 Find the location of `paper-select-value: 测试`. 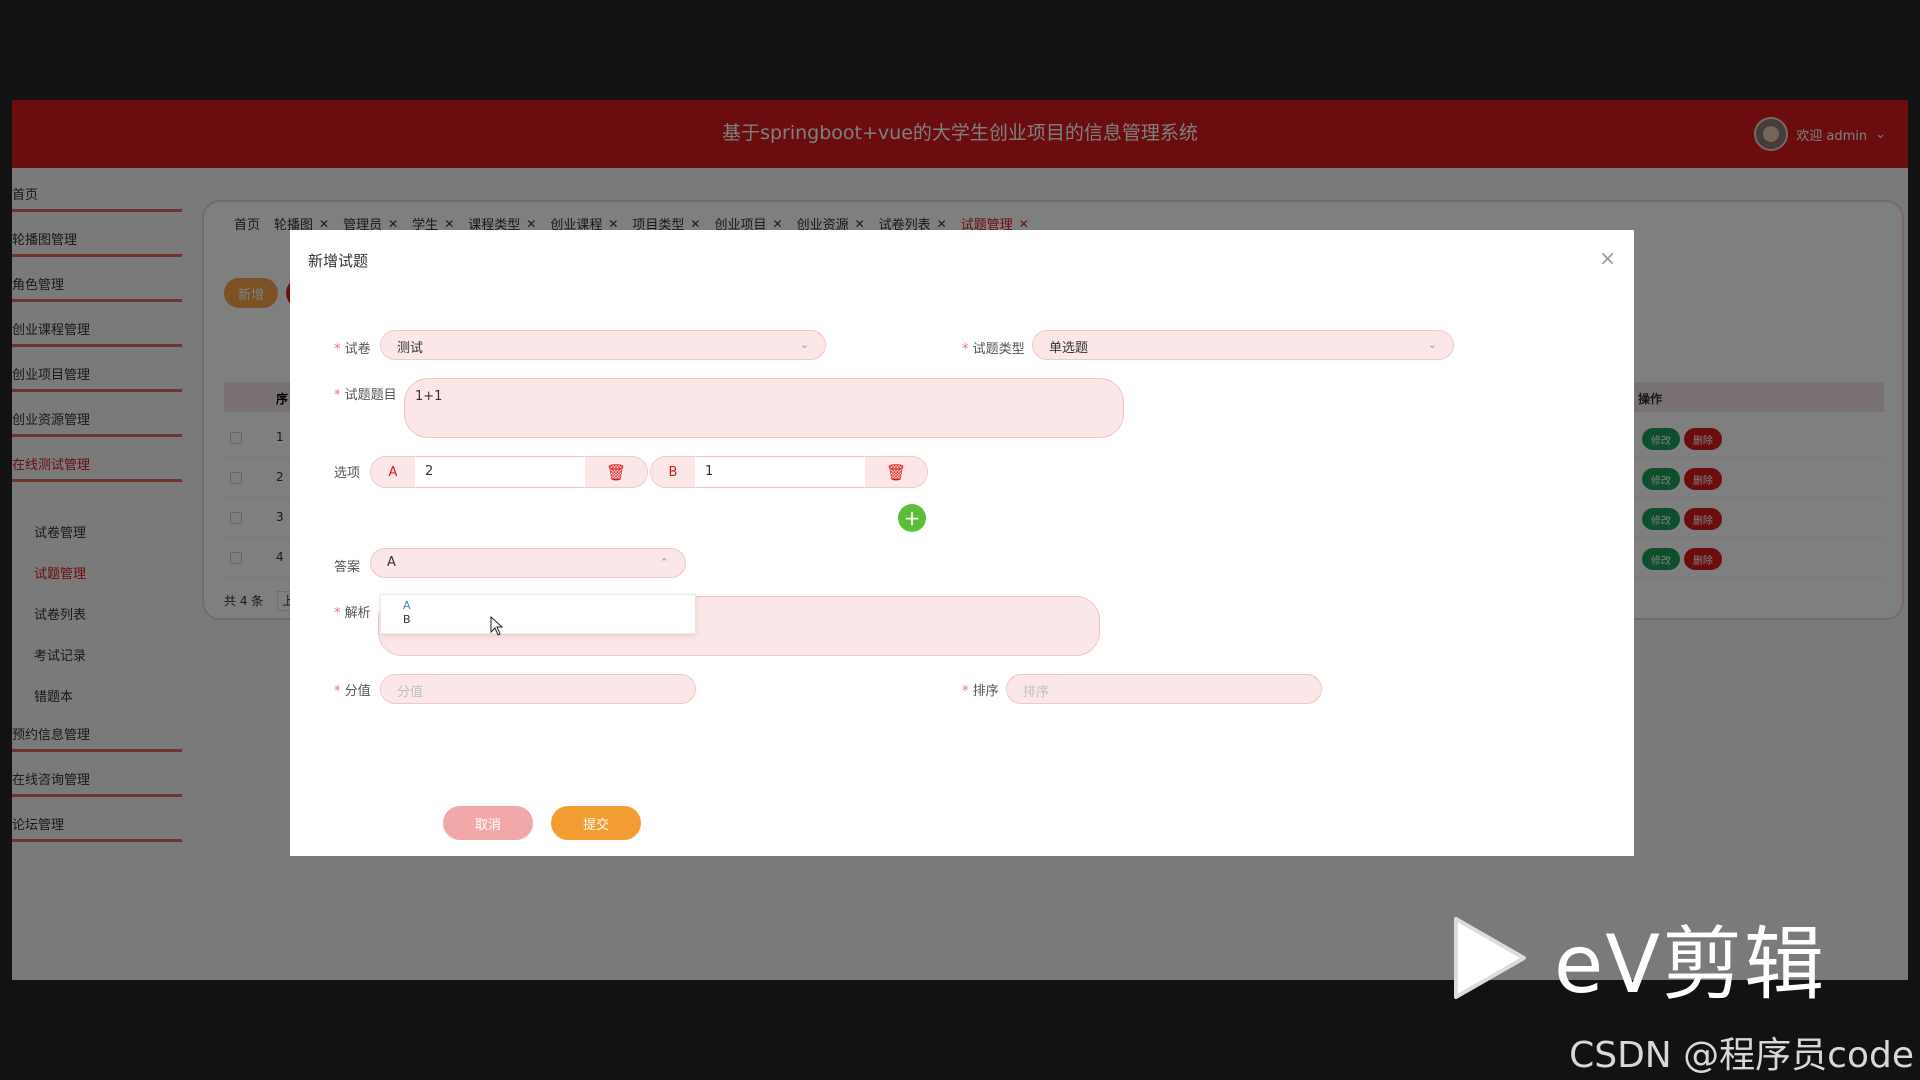

paper-select-value: 测试 is located at coordinates (410, 348).